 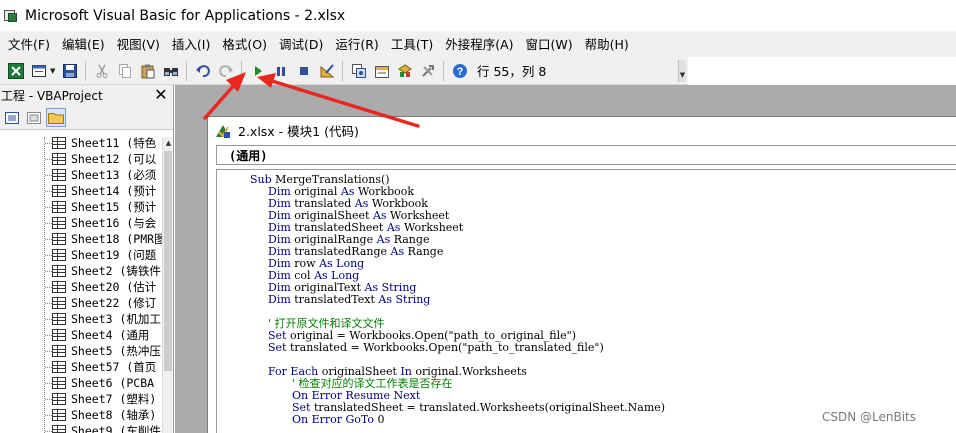 I want to click on project-explorer-header: 工程 - VBAProject ✕, so click(x=86, y=95).